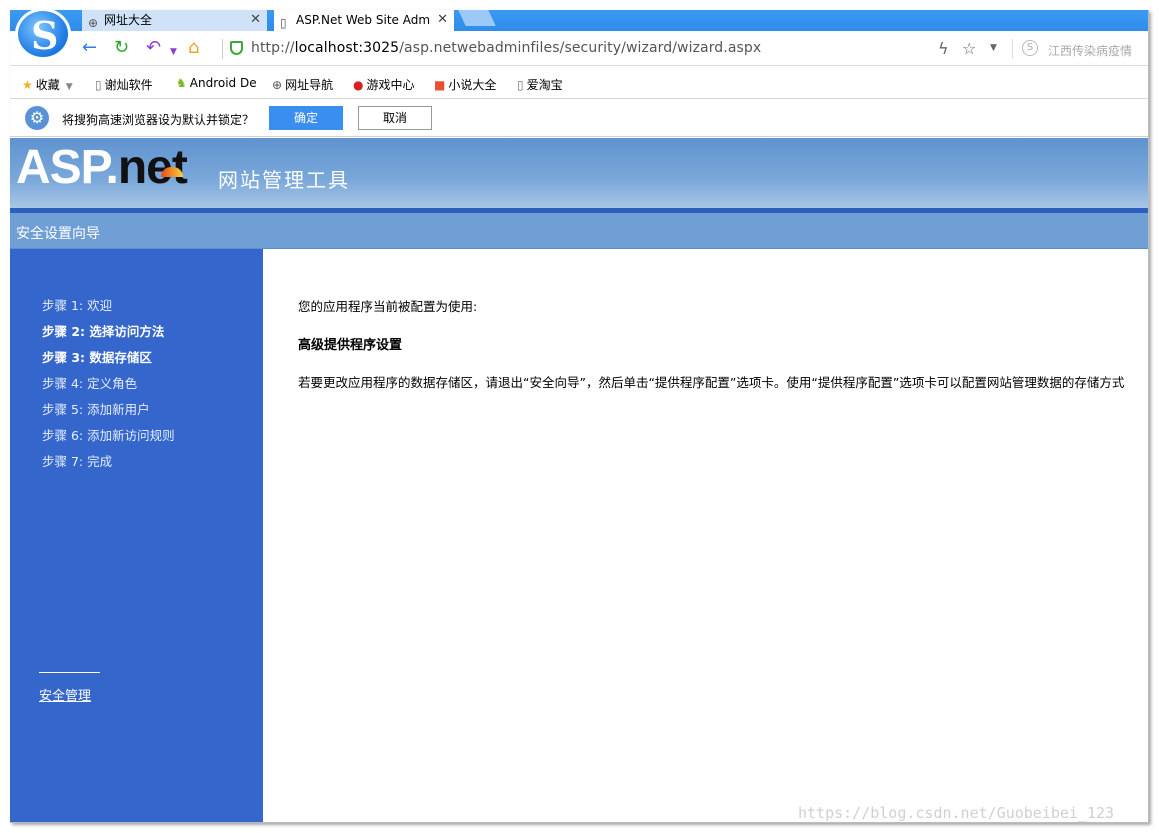  Describe the element at coordinates (58, 234) in the screenshot. I see `page-title: 安全设置向导` at that location.